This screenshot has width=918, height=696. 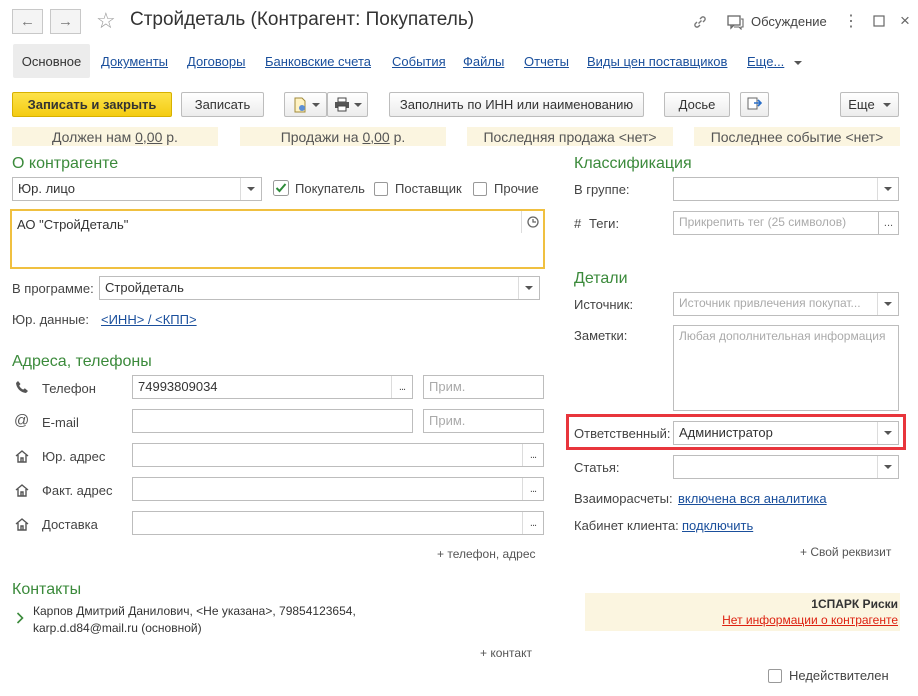 What do you see at coordinates (419, 61) in the screenshot?
I see `tab-events: События` at bounding box center [419, 61].